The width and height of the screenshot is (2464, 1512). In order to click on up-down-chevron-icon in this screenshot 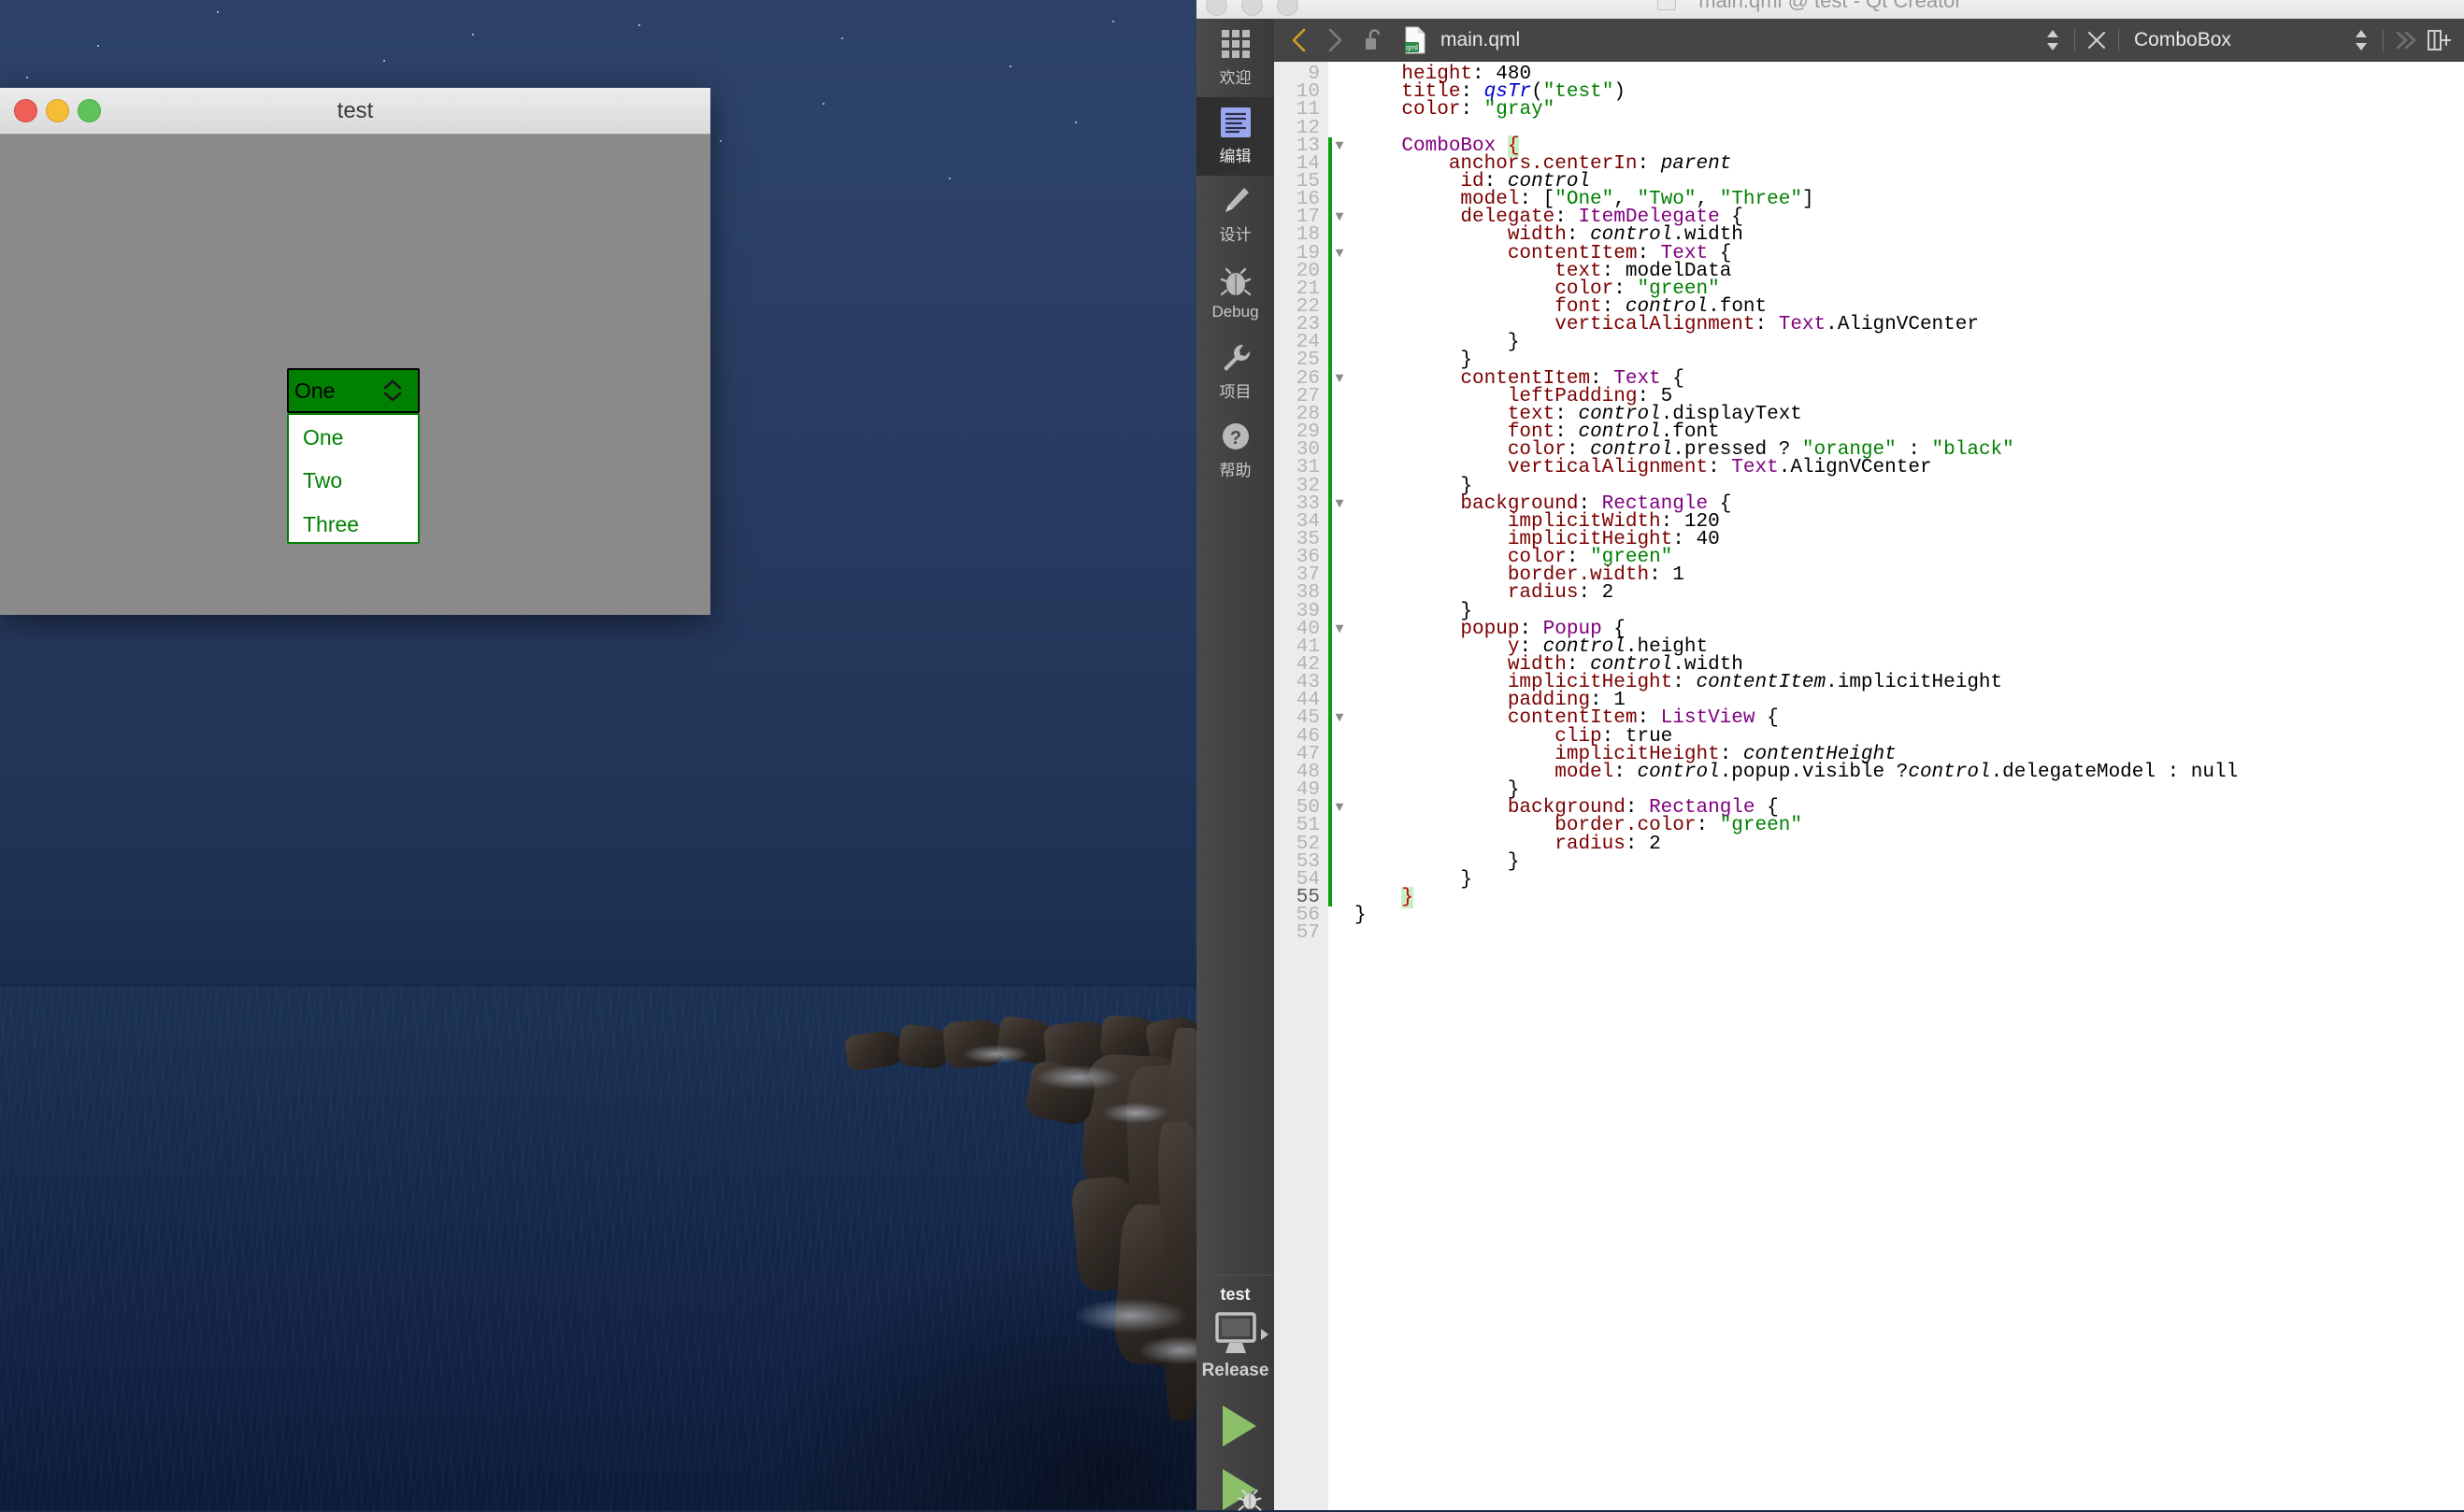, I will do `click(392, 390)`.